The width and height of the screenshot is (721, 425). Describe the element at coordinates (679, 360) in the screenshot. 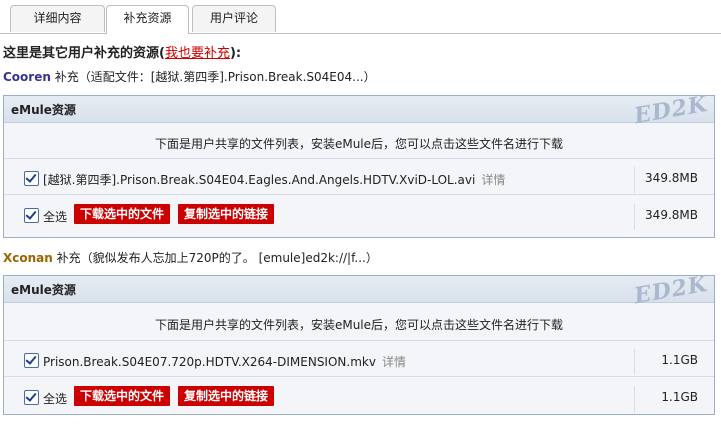

I see `file-size: 1.1GB` at that location.